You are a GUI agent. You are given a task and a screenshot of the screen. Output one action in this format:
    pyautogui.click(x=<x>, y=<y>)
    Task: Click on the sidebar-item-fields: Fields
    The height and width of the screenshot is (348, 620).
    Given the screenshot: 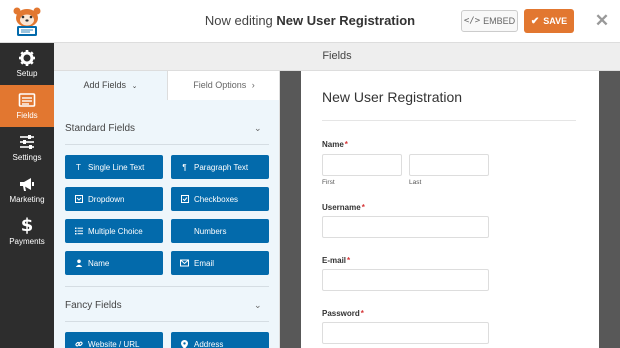 What is the action you would take?
    pyautogui.click(x=27, y=106)
    